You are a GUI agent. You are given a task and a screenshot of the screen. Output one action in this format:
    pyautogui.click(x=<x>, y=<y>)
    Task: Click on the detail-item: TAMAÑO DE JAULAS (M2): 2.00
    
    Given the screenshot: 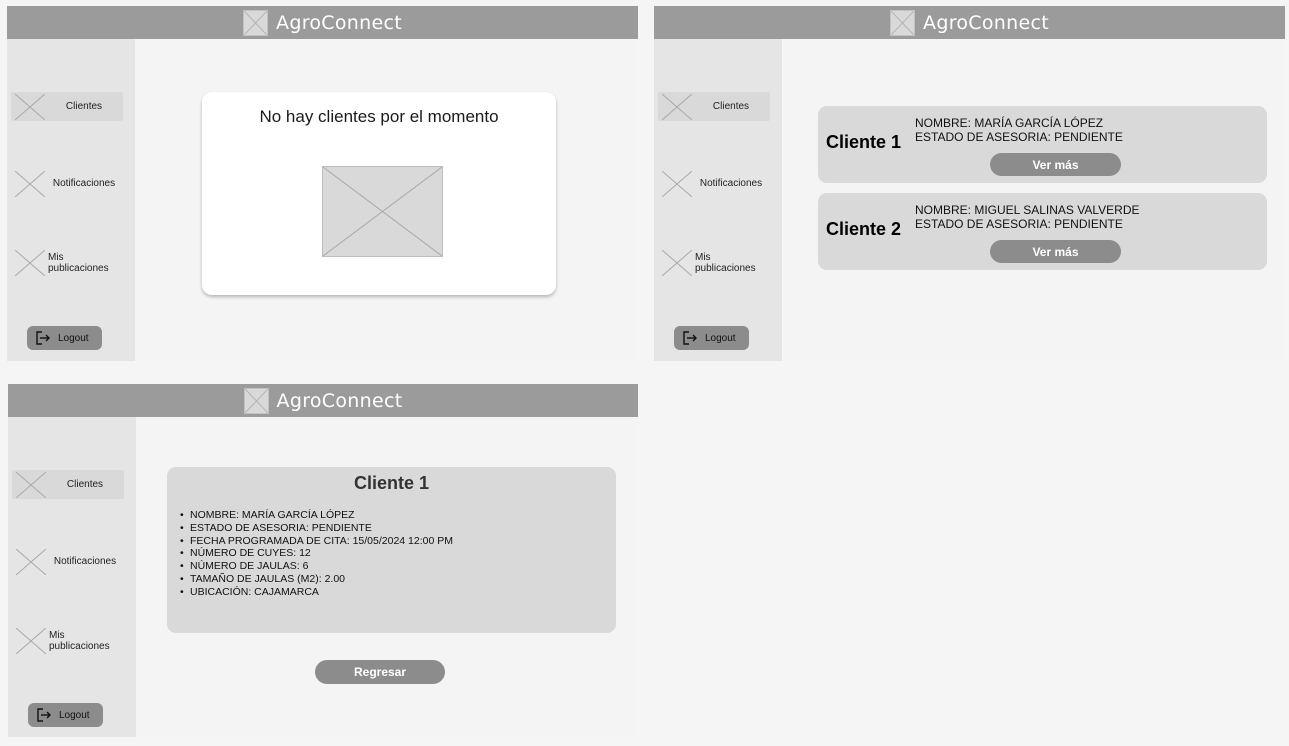 What is the action you would take?
    pyautogui.click(x=316, y=579)
    